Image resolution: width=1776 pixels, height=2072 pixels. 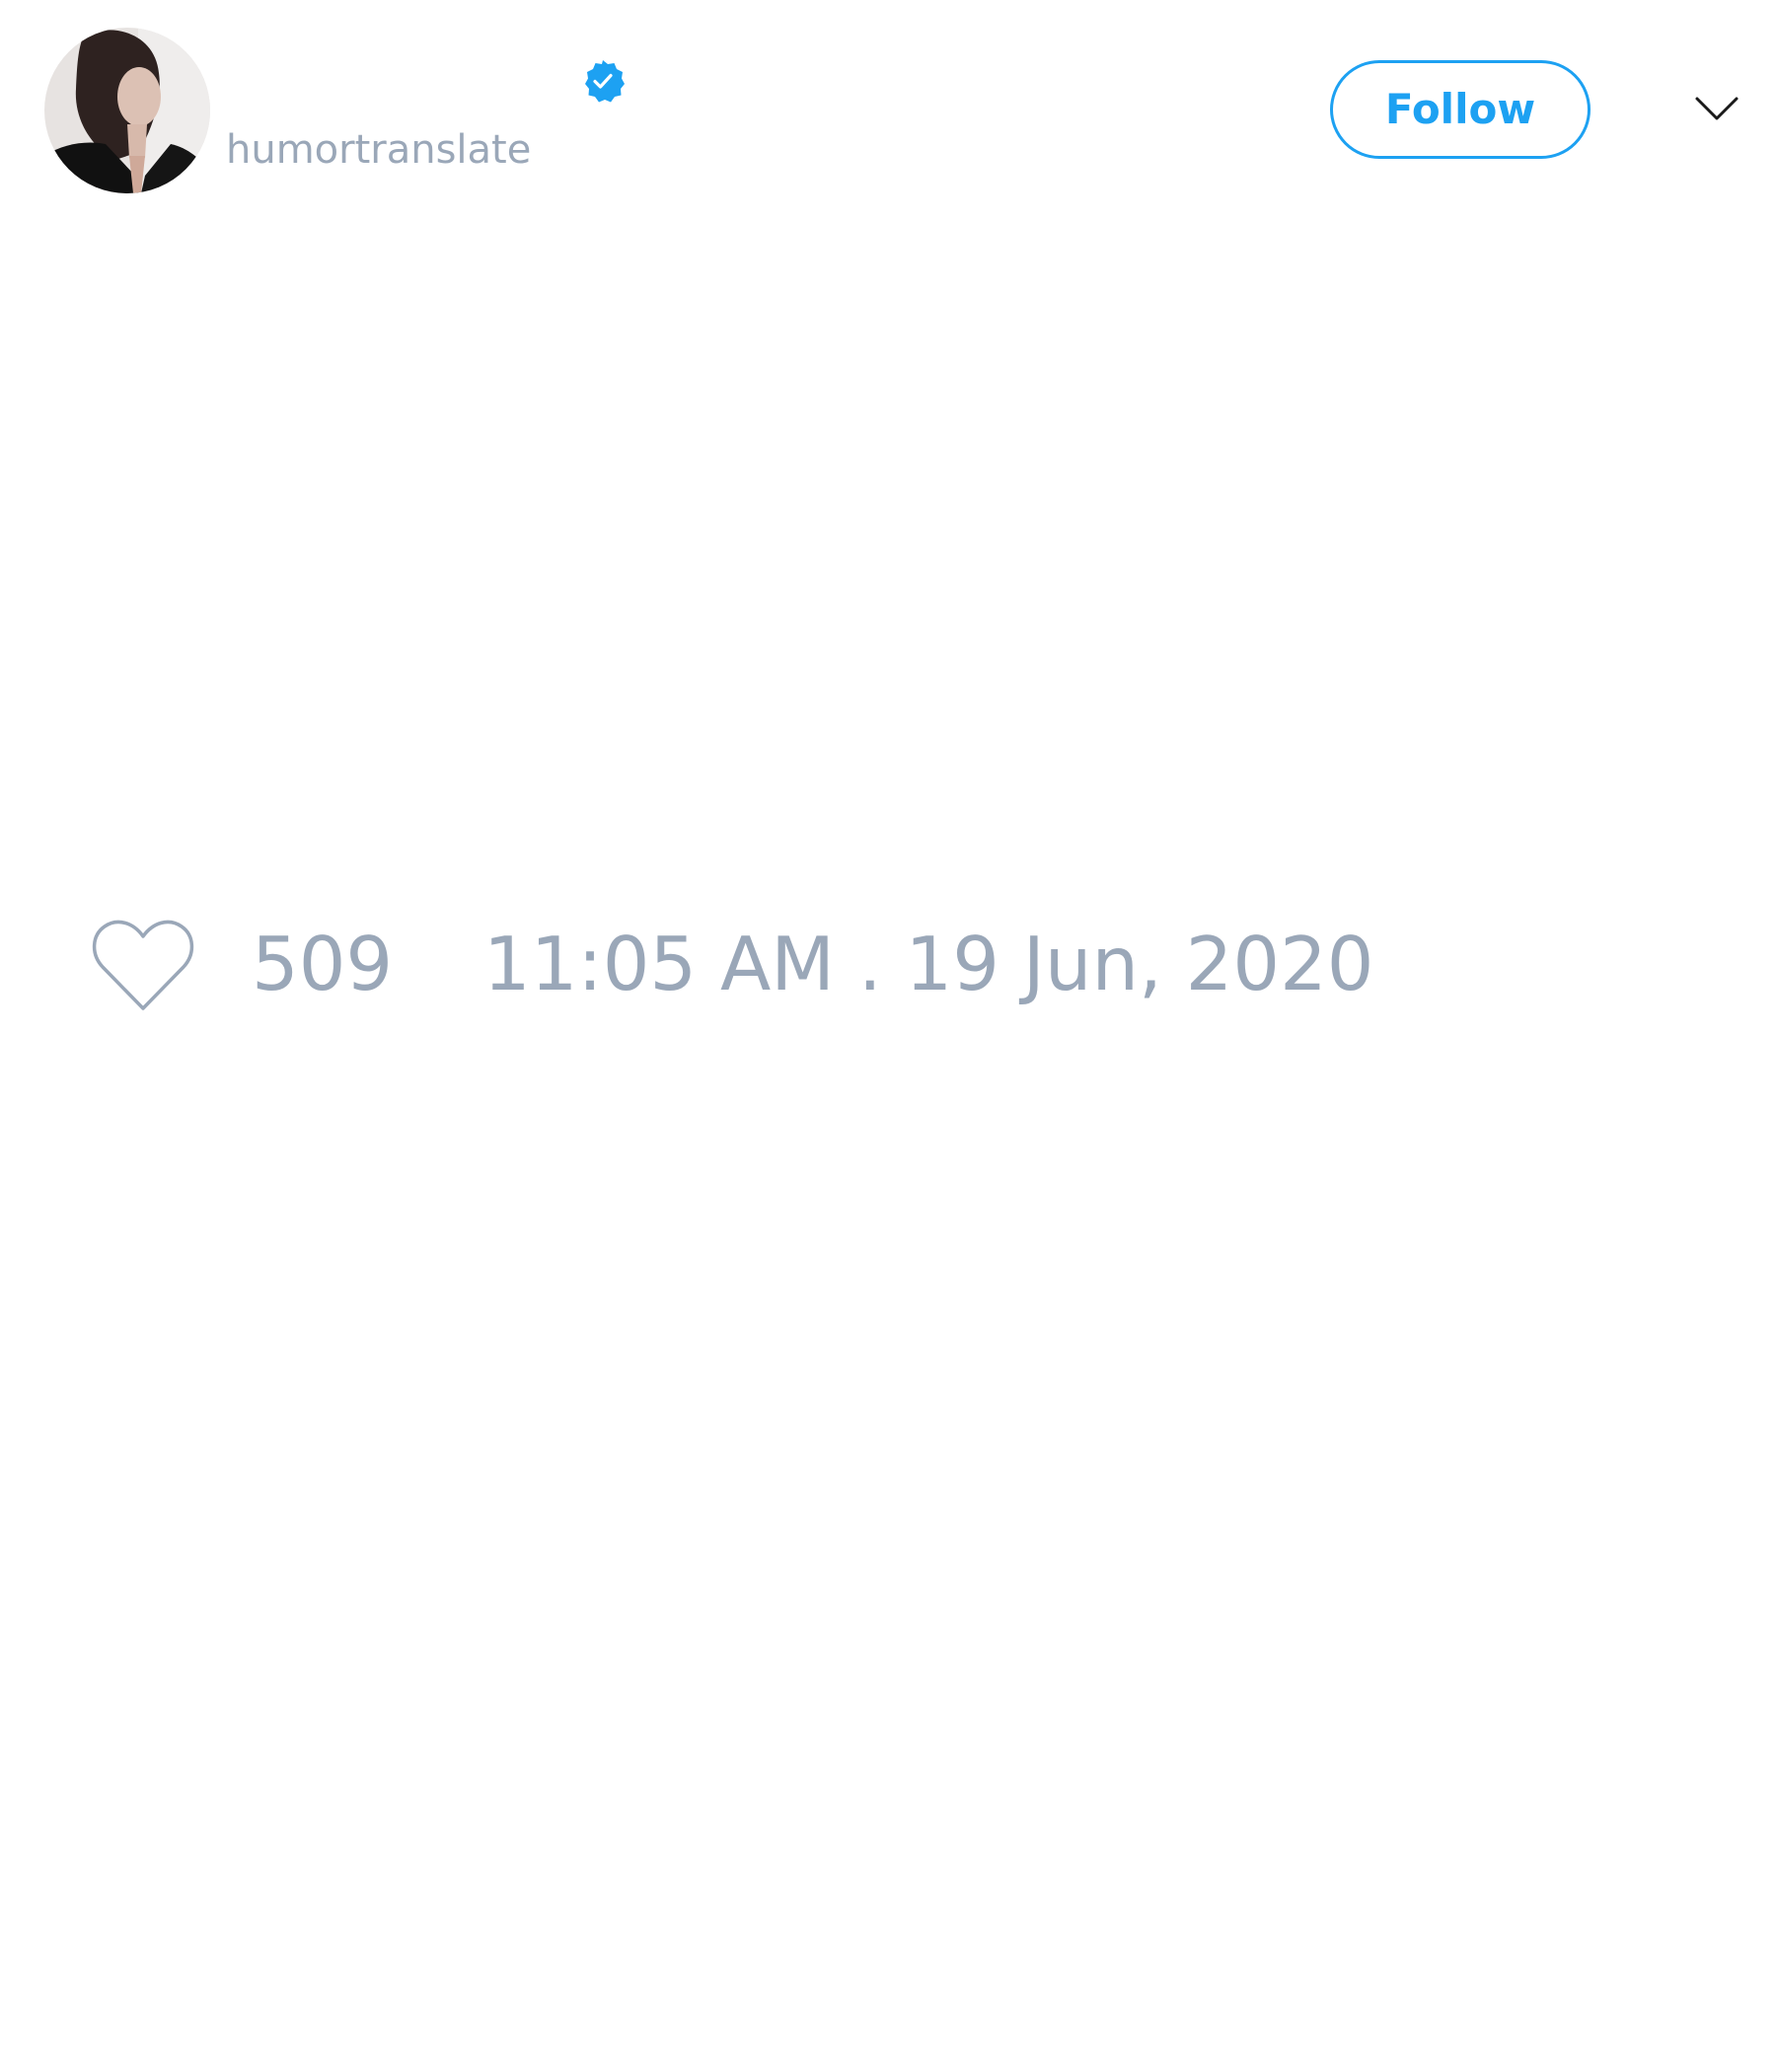 I want to click on chevron-down-icon, so click(x=1717, y=109).